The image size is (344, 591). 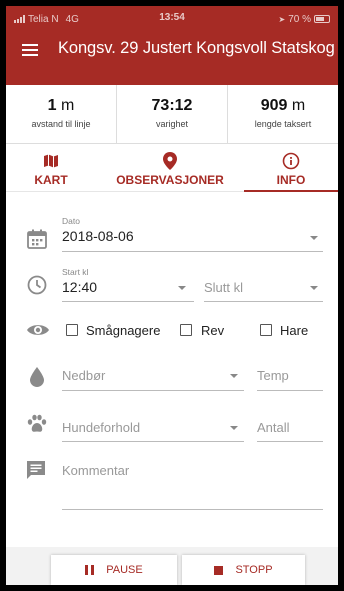 I want to click on comment-field: Kommentar, so click(x=95, y=470).